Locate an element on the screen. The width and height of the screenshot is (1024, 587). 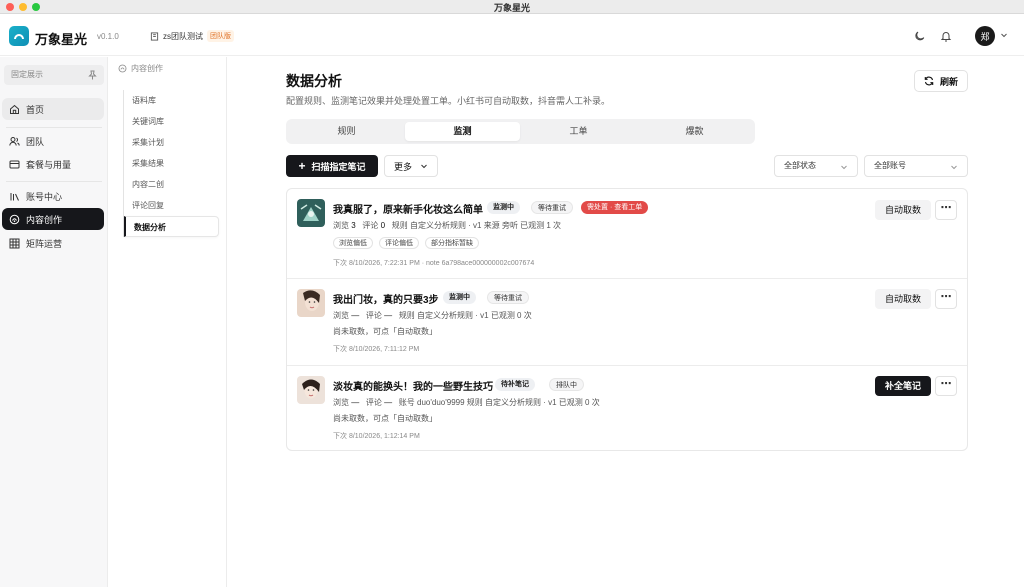
app-logo-icon is located at coordinates (19, 36).